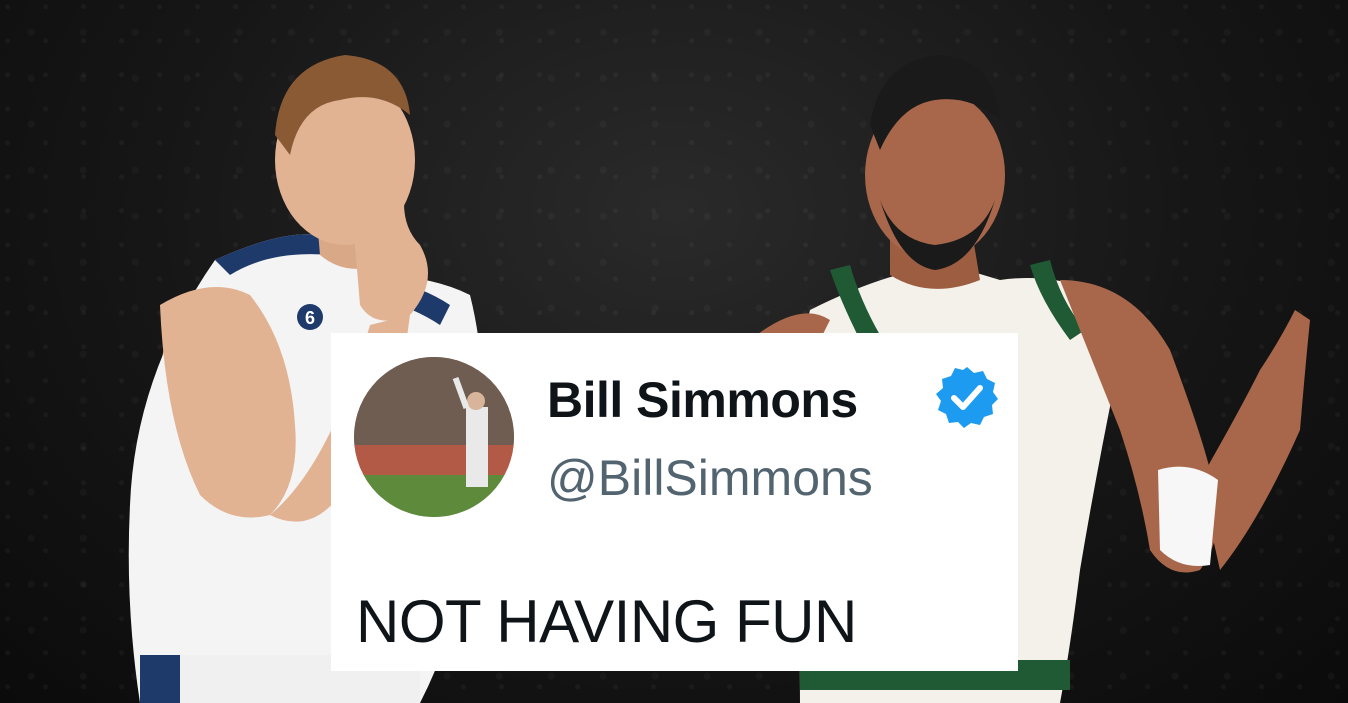 The image size is (1348, 703). What do you see at coordinates (702, 400) in the screenshot?
I see `display-name: Bill Simmons` at bounding box center [702, 400].